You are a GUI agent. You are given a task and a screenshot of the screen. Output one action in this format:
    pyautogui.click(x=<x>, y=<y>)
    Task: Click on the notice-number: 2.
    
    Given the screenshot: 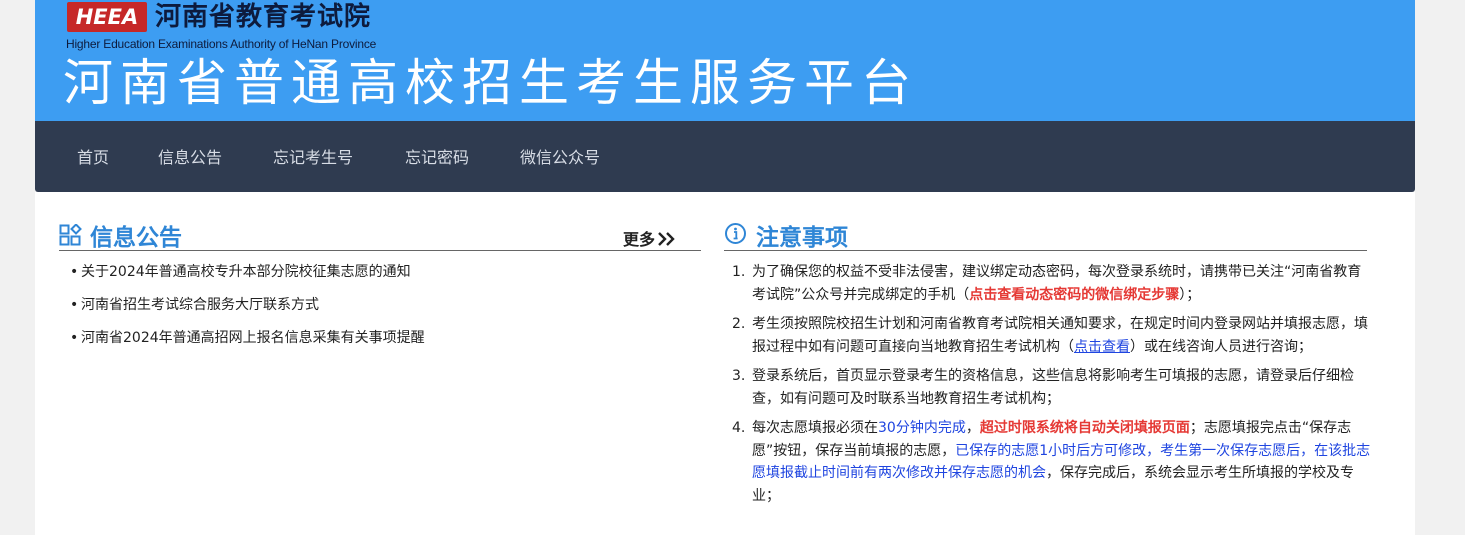 What is the action you would take?
    pyautogui.click(x=739, y=324)
    